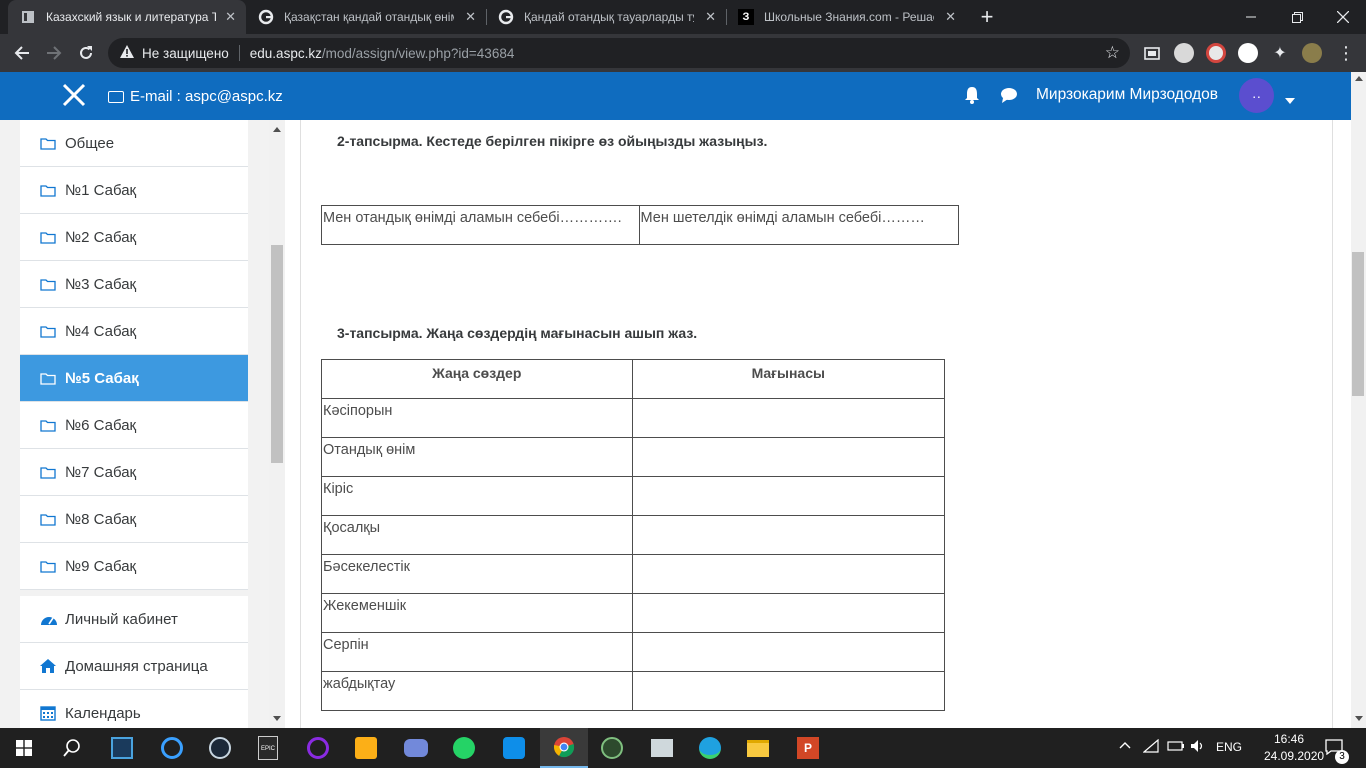 Image resolution: width=1366 pixels, height=768 pixels. Describe the element at coordinates (86, 53) in the screenshot. I see `reload-icon` at that location.